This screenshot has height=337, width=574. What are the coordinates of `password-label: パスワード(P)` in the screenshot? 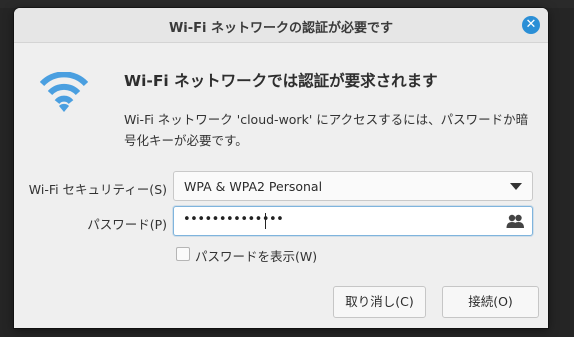 It's located at (127, 224).